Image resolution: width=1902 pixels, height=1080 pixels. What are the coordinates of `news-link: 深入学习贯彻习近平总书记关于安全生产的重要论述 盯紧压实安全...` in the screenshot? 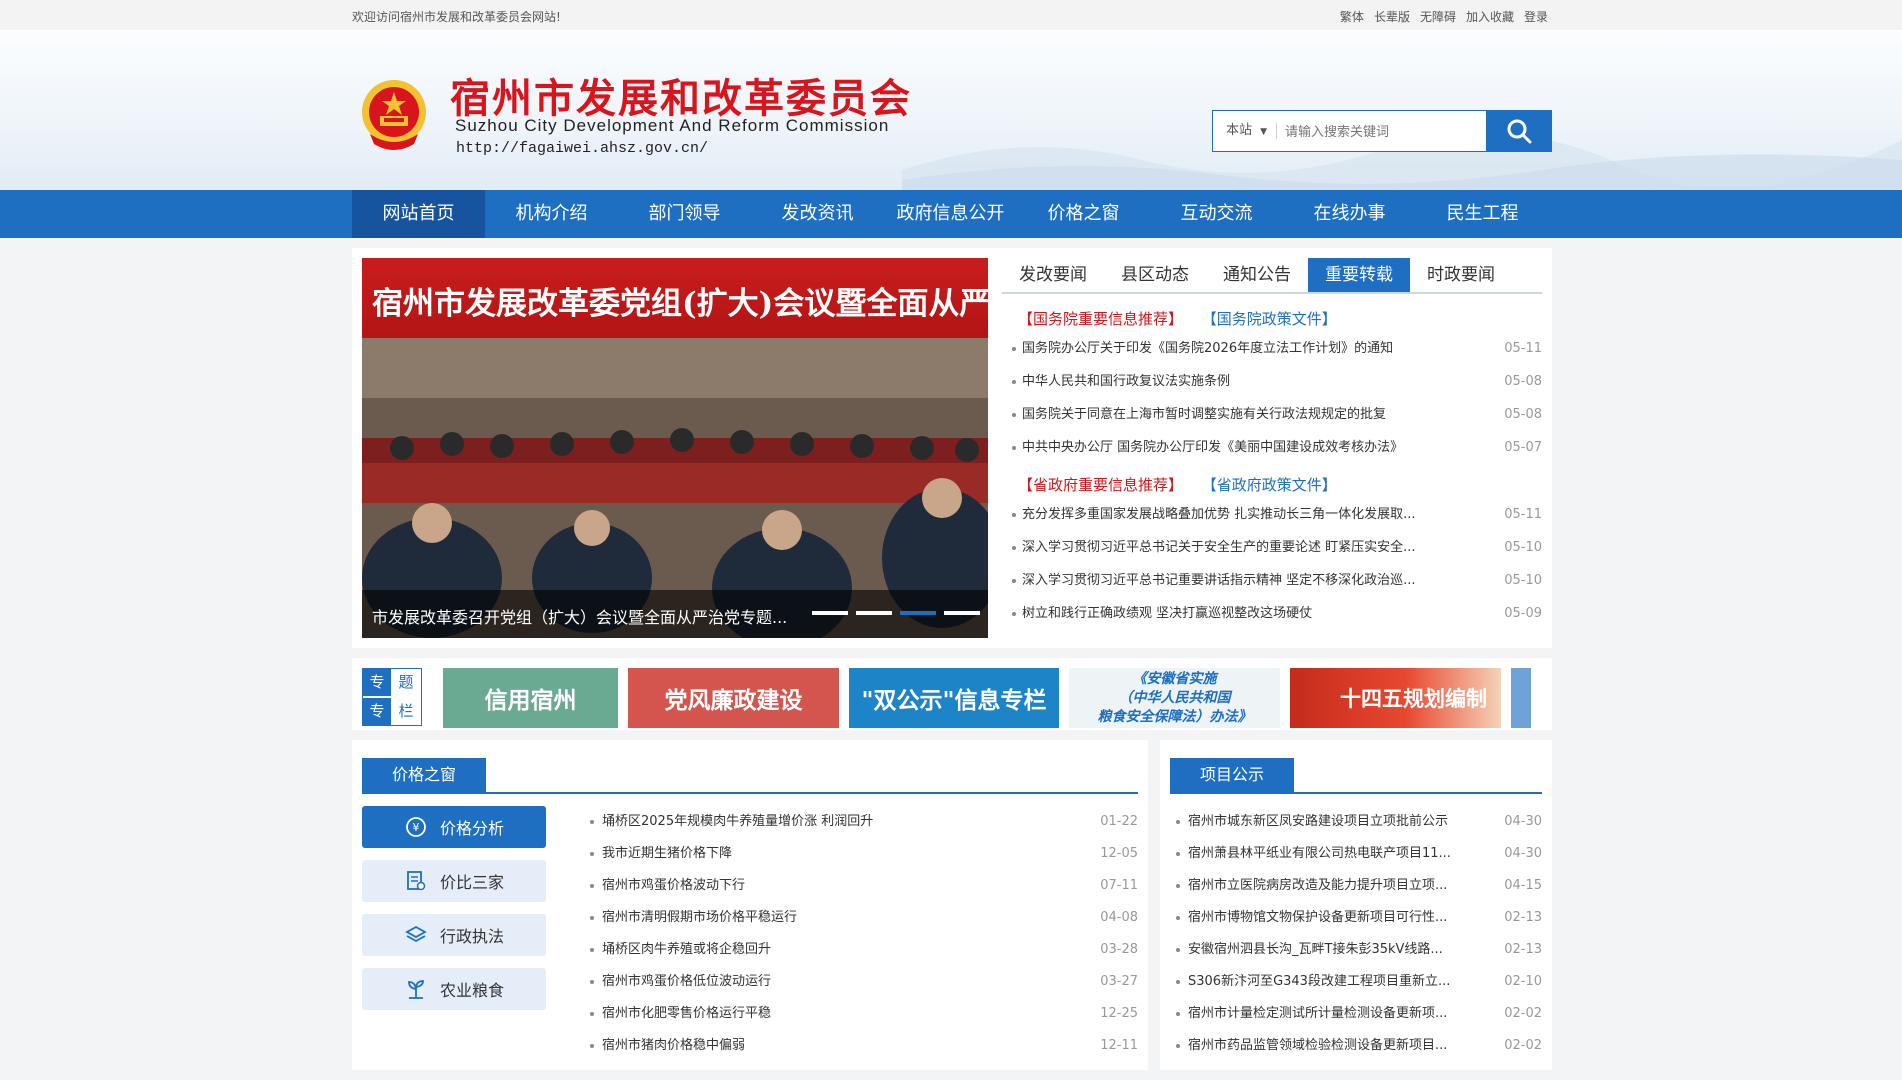 It's located at (1219, 547).